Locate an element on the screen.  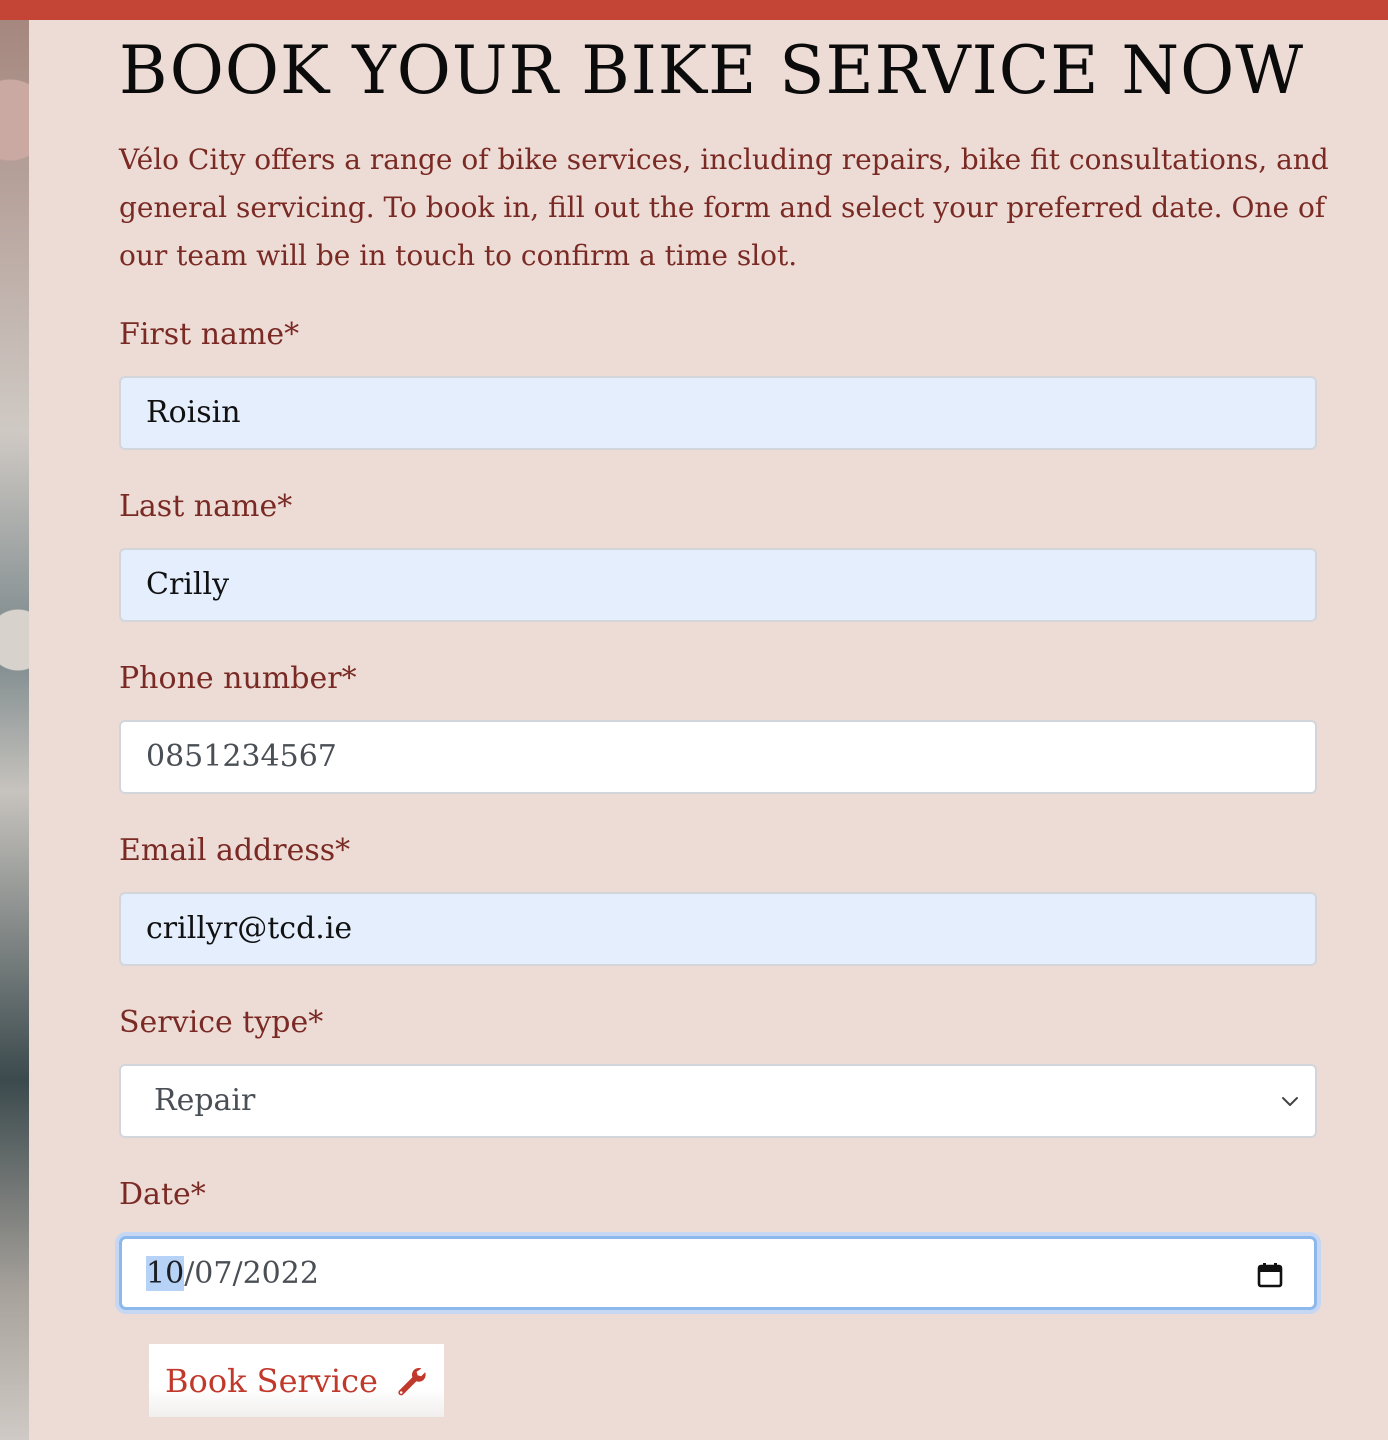
chevron-down-icon is located at coordinates (1290, 1101).